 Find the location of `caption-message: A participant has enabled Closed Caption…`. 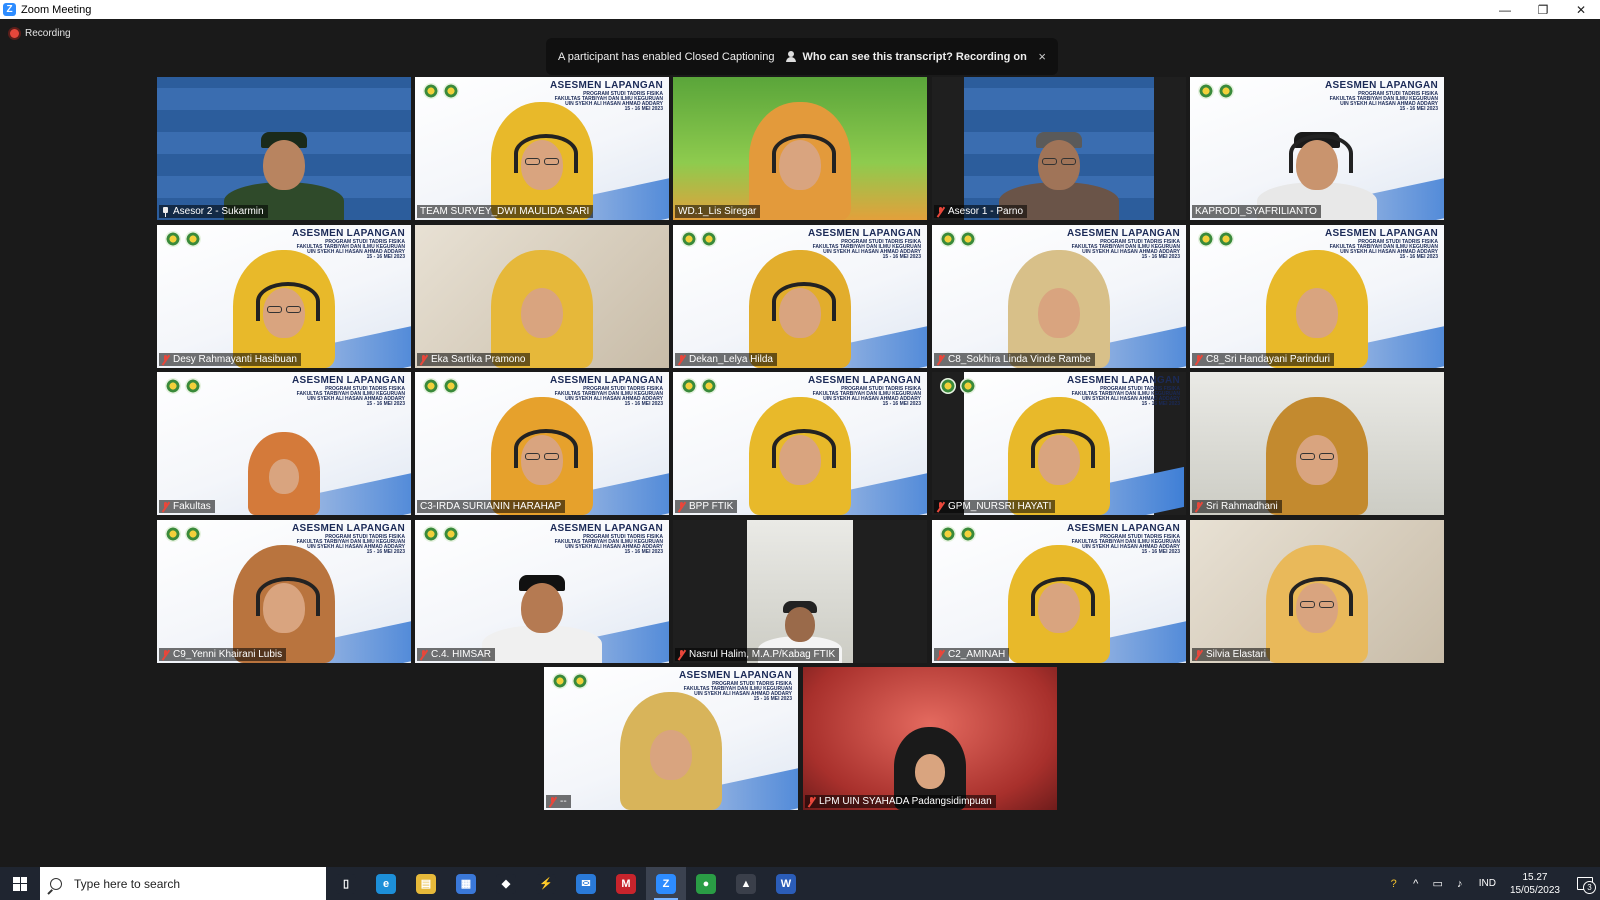

caption-message: A participant has enabled Closed Caption… is located at coordinates (666, 56).